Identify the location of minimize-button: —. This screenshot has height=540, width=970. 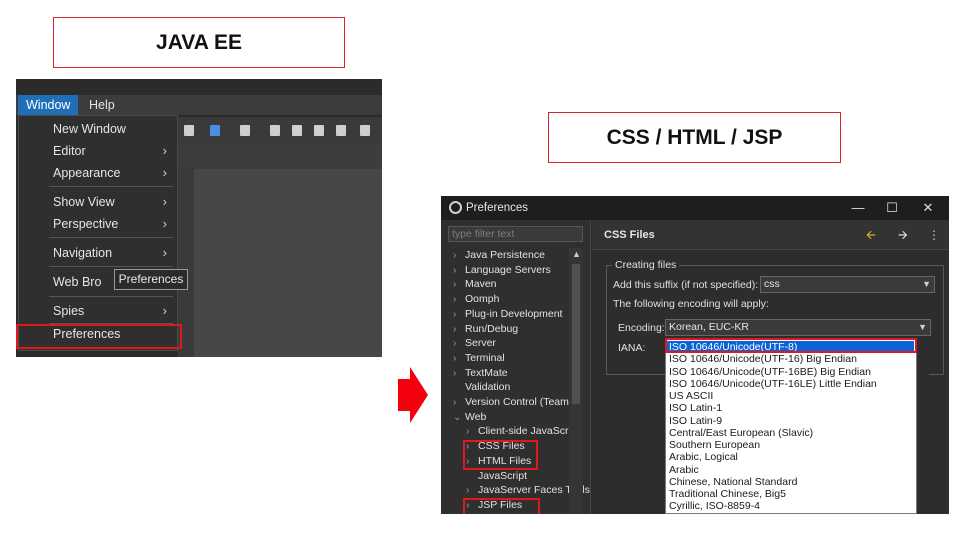
(858, 208).